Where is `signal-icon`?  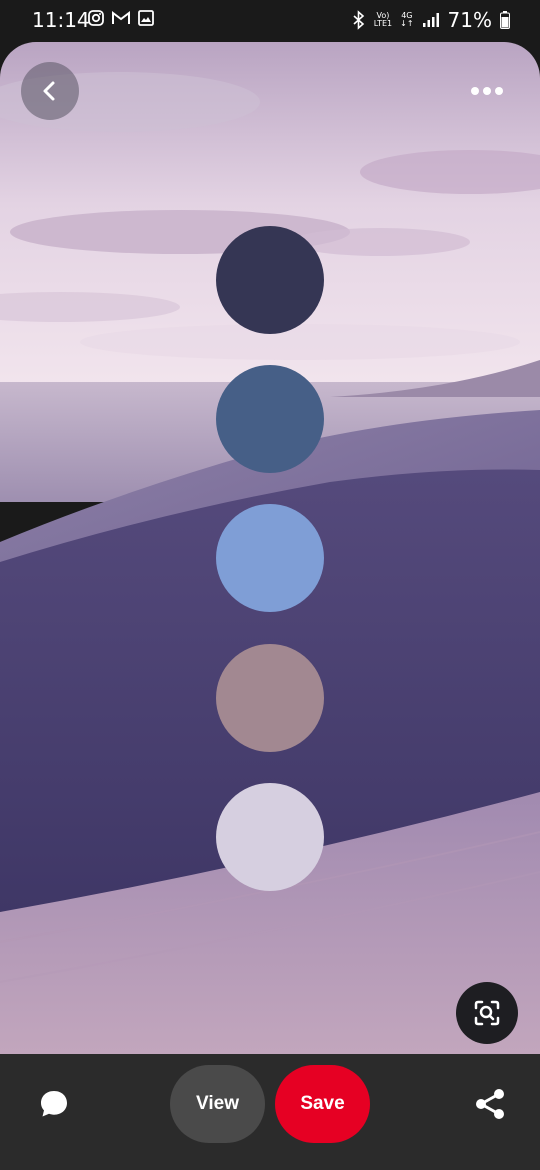
signal-icon is located at coordinates (430, 20).